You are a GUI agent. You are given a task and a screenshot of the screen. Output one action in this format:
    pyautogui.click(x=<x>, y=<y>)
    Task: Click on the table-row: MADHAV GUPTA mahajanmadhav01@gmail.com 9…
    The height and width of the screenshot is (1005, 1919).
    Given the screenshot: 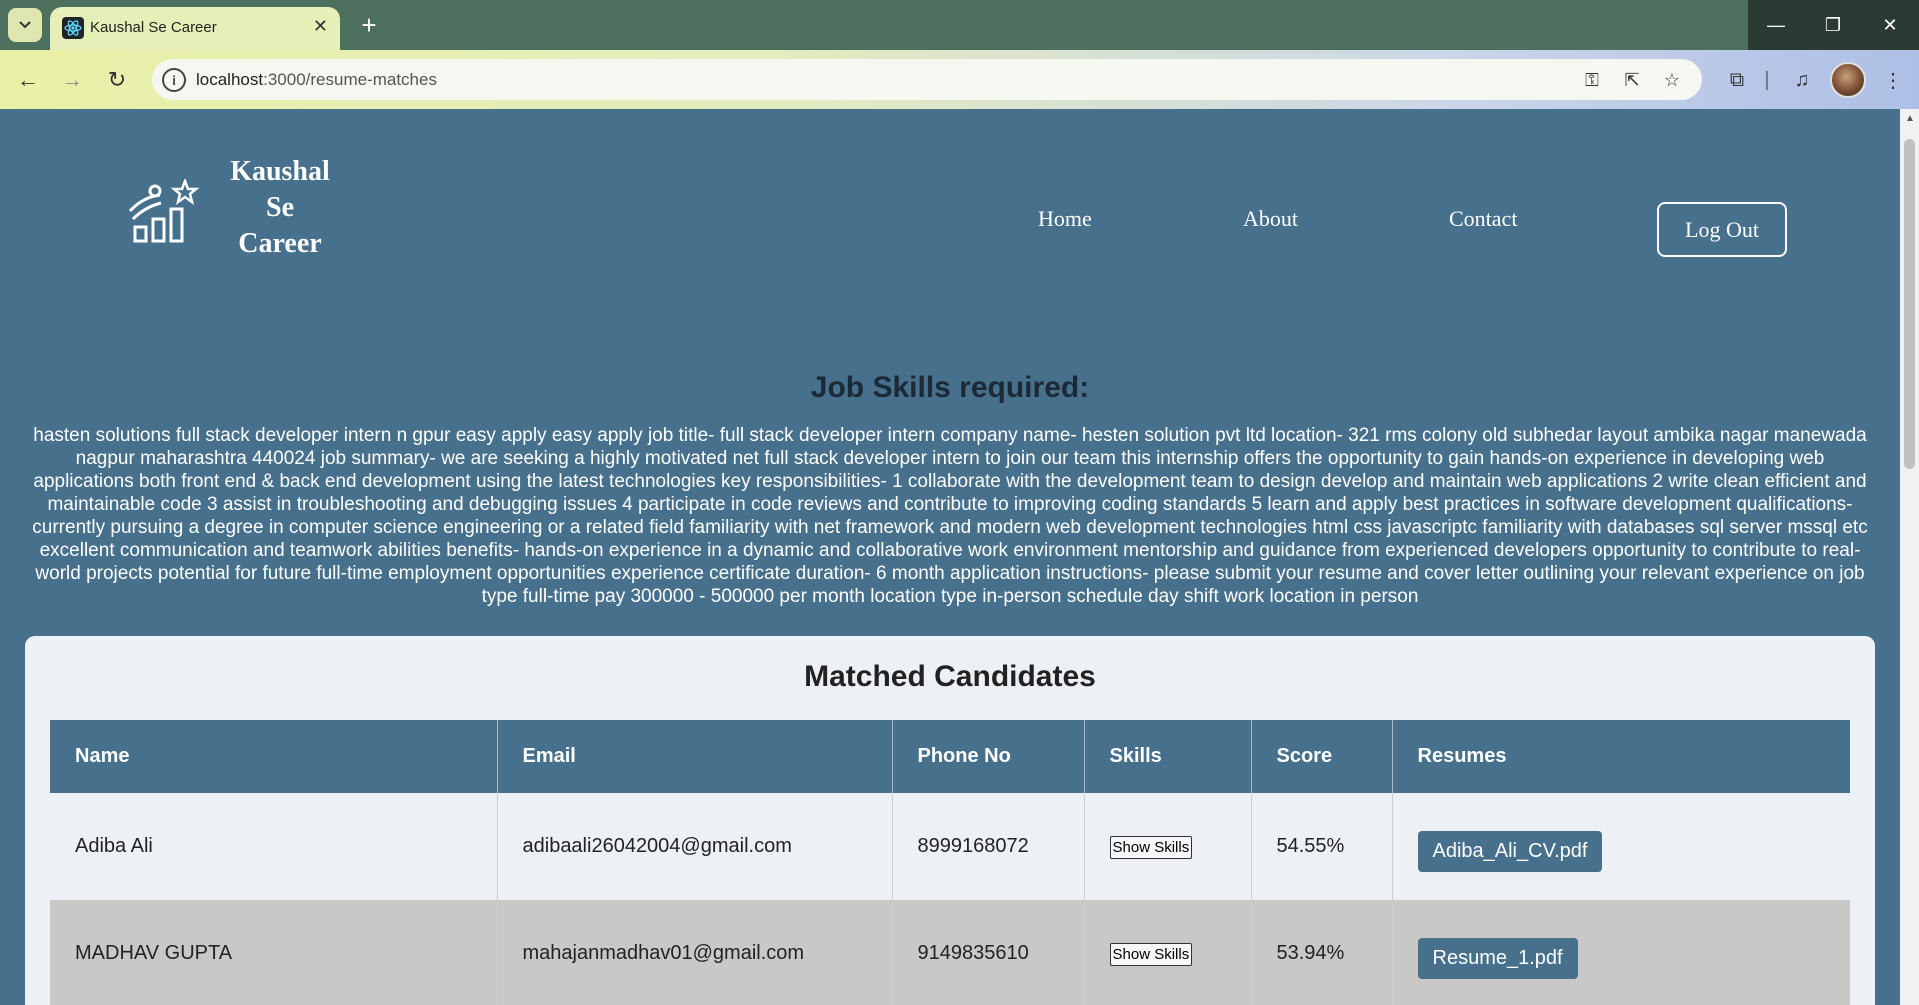 What is the action you would take?
    pyautogui.click(x=950, y=952)
    